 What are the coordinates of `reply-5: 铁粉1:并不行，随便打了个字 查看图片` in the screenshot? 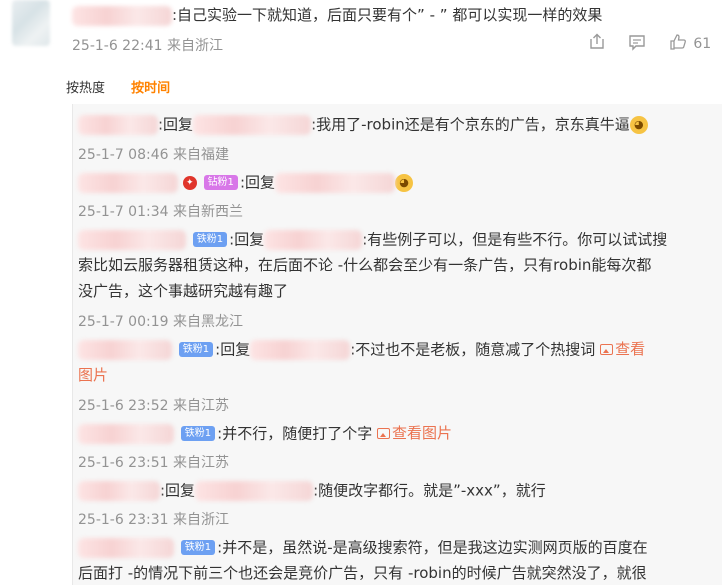 It's located at (265, 433).